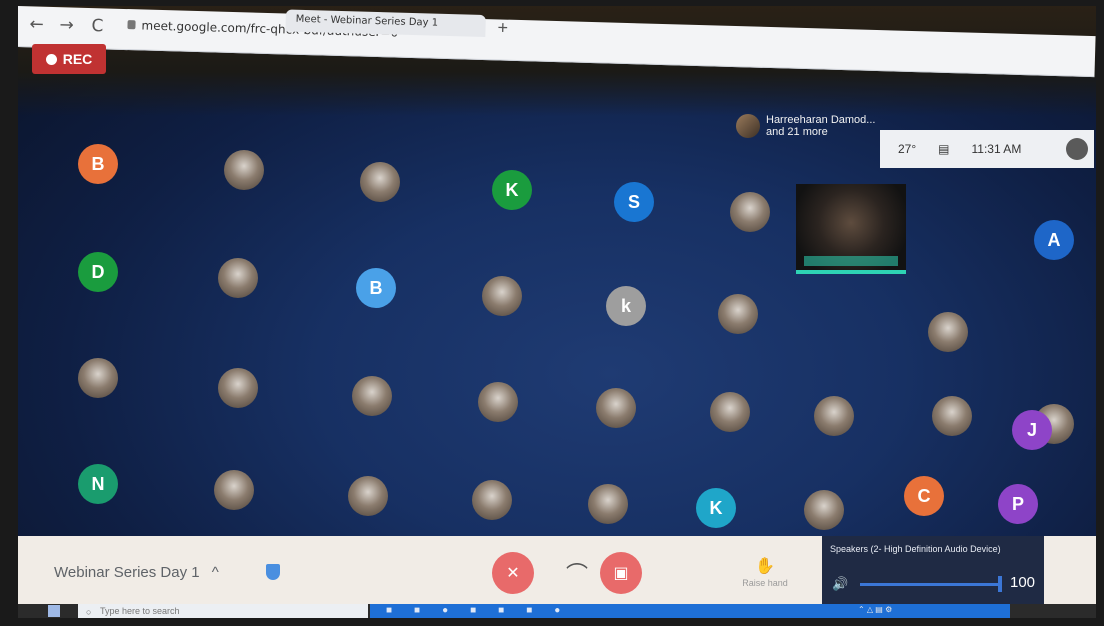  What do you see at coordinates (89, 612) in the screenshot?
I see `search-icon: ○` at bounding box center [89, 612].